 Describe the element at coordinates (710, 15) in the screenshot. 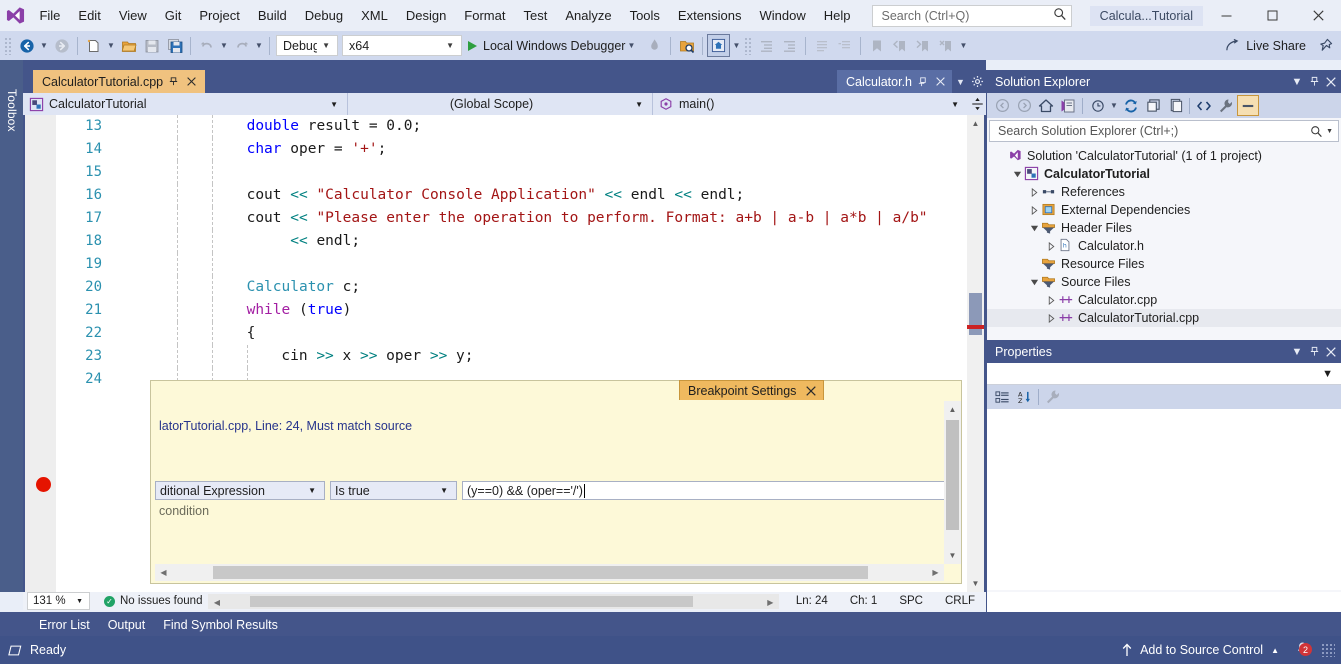

I see `menu-extensions: Extensions` at that location.